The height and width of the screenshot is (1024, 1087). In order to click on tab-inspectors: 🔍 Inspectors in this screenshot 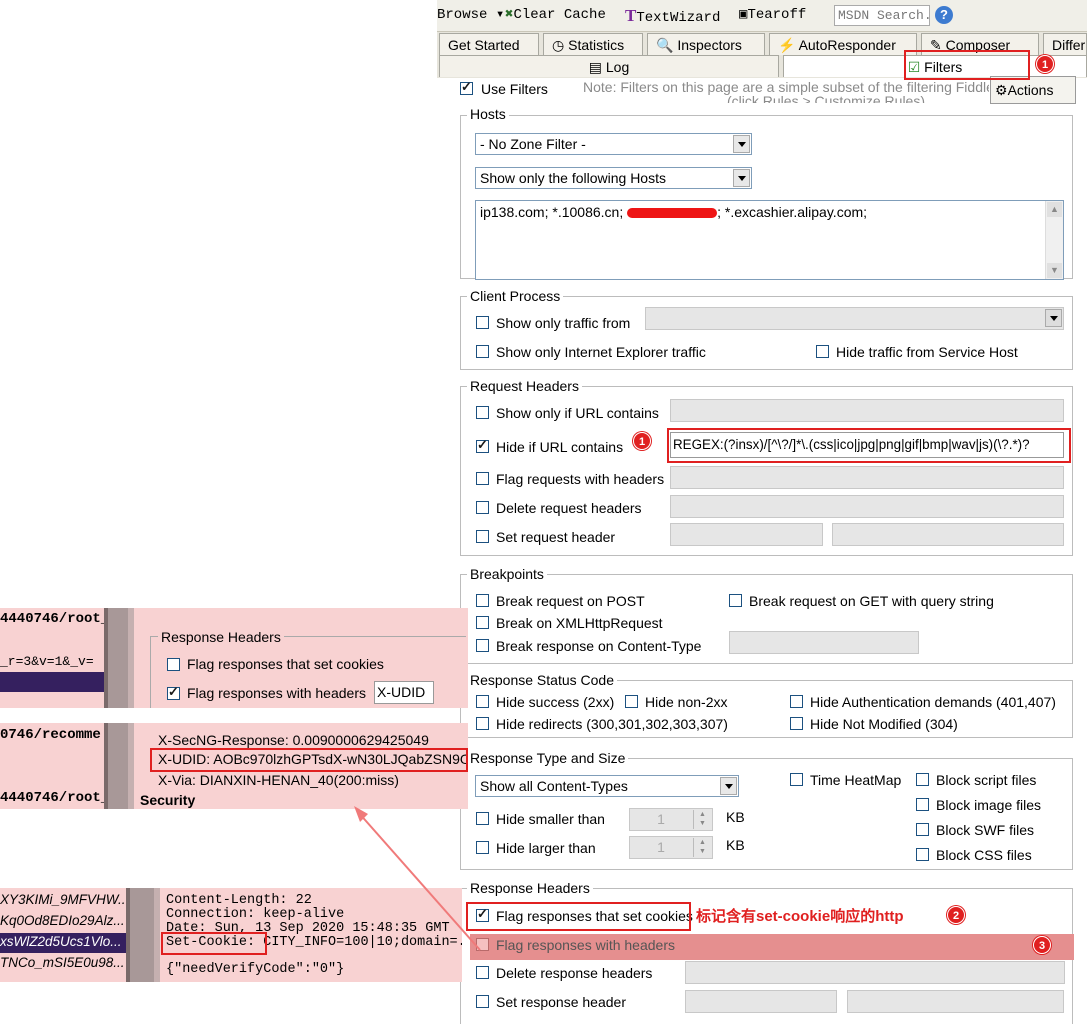, I will do `click(706, 44)`.